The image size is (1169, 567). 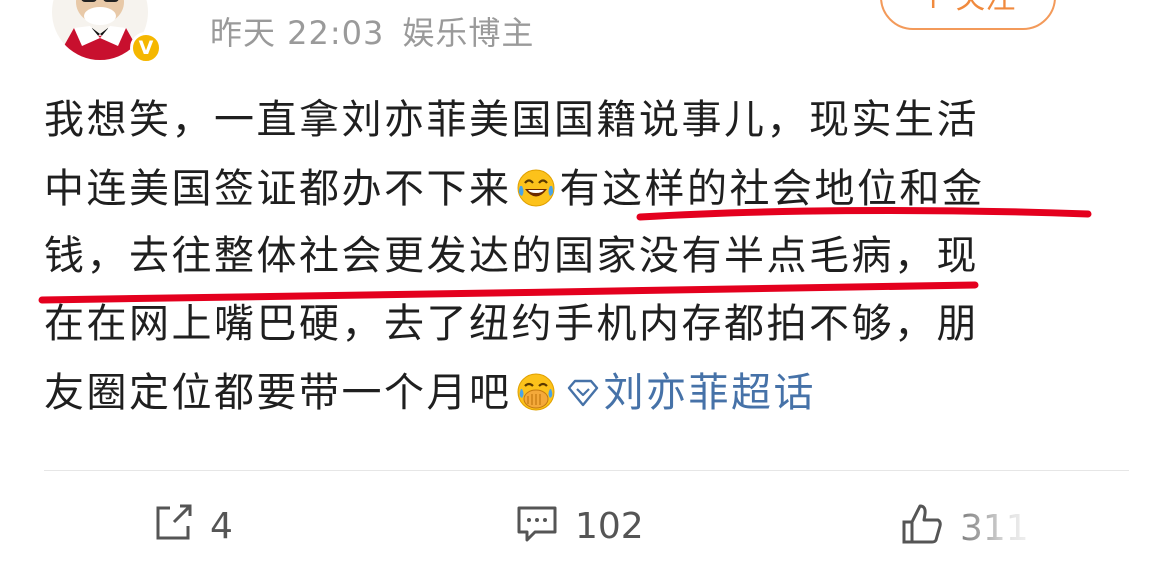 What do you see at coordinates (278, 393) in the screenshot?
I see `post-line-5-text: 友圈定位都要带一个月吧` at bounding box center [278, 393].